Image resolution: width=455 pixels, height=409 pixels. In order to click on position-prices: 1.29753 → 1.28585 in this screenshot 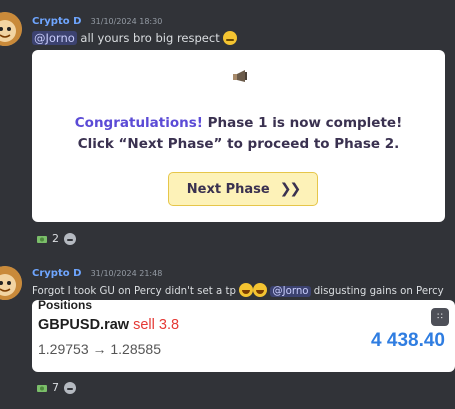, I will do `click(99, 349)`.